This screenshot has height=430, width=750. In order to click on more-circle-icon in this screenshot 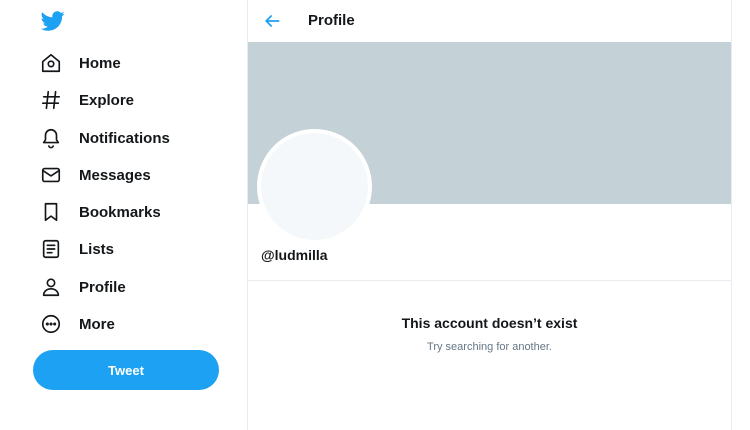, I will do `click(51, 324)`.